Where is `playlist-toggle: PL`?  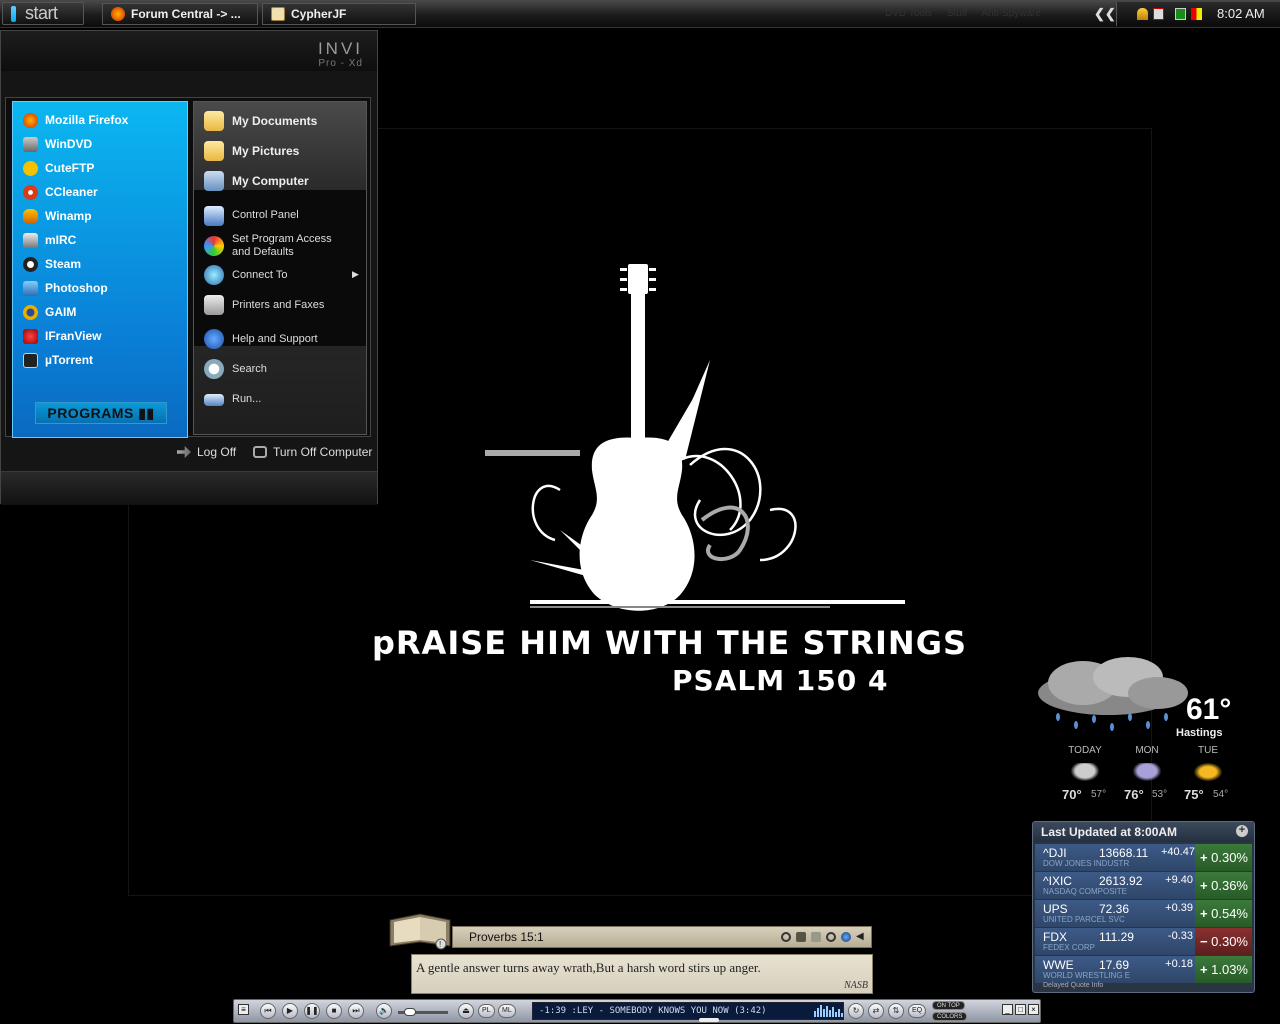
playlist-toggle: PL is located at coordinates (486, 1011).